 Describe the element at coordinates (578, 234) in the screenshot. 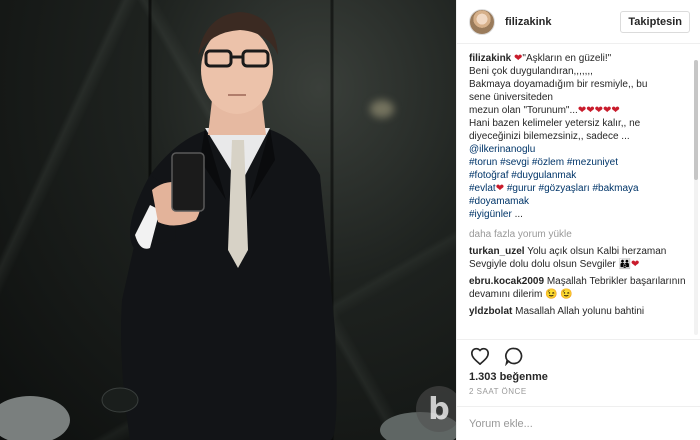

I see `load-more-comments-link: daha fazla yorum yükle` at that location.